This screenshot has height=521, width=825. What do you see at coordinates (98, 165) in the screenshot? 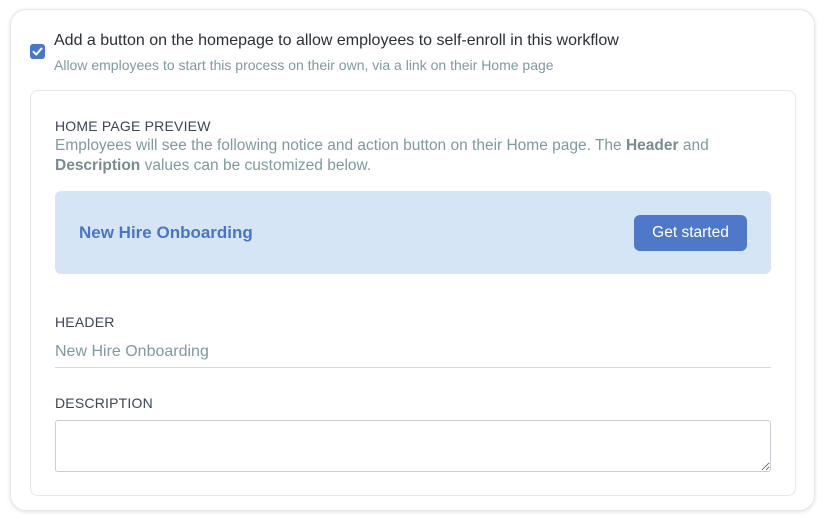
I see `preview-description-description-bold: Description` at bounding box center [98, 165].